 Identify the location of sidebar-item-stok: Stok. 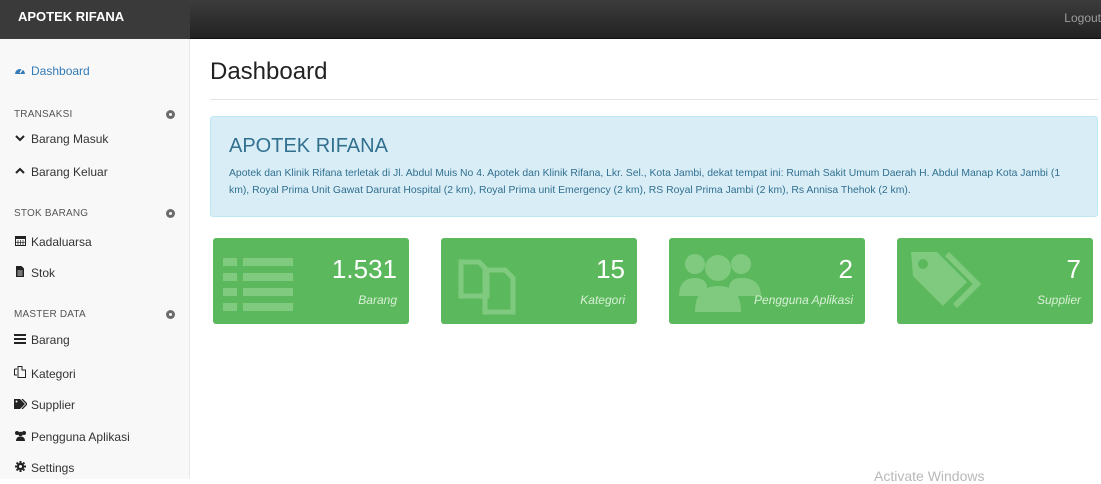
(34, 273).